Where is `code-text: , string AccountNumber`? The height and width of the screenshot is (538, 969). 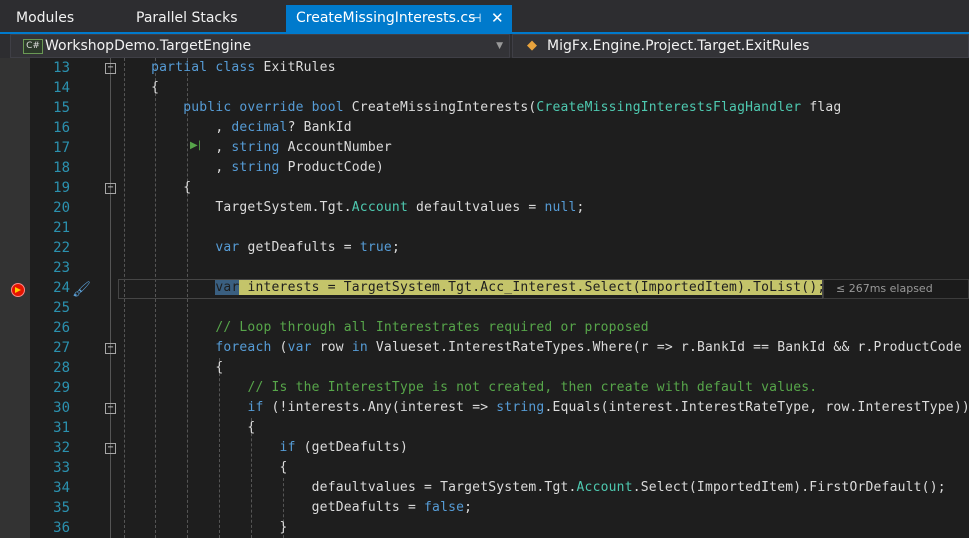
code-text: , string AccountNumber is located at coordinates (255, 148).